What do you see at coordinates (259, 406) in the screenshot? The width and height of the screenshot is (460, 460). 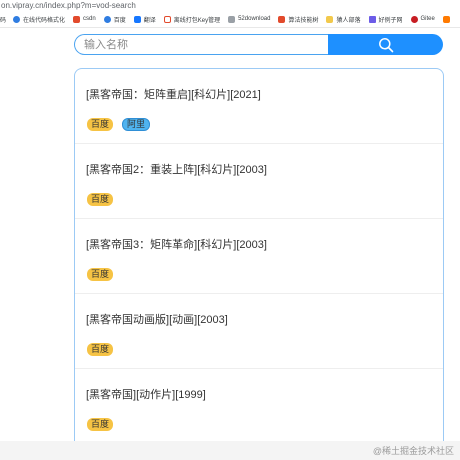 I see `list-item: [黑客帝国][动作片][1999] 百度` at bounding box center [259, 406].